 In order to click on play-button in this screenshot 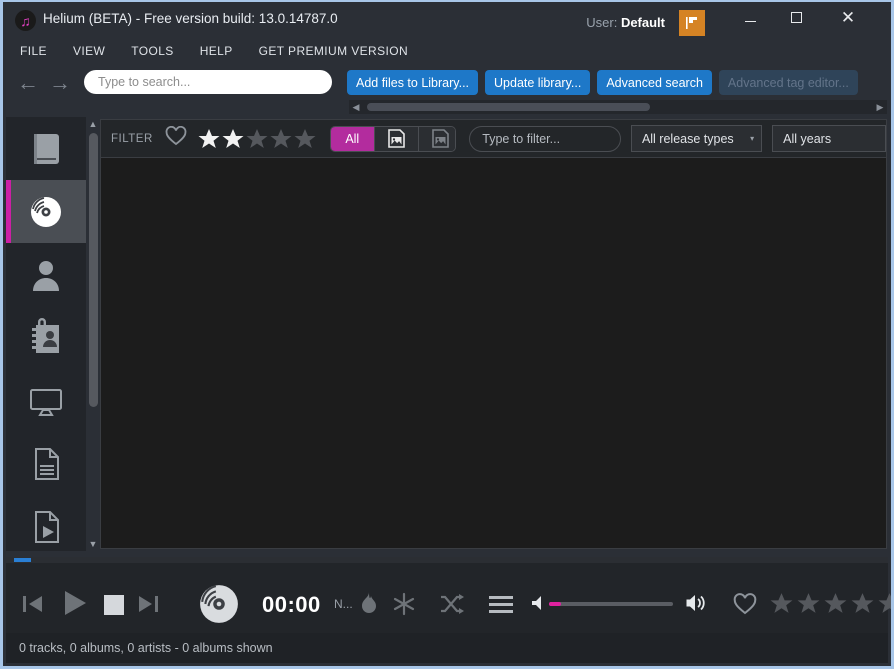, I will do `click(75, 603)`.